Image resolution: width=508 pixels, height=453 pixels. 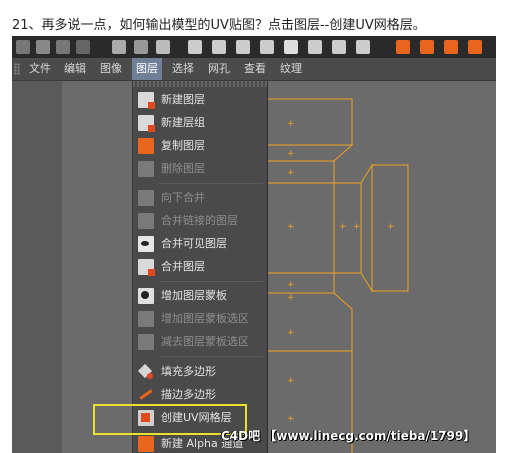 What do you see at coordinates (146, 221) in the screenshot?
I see `merge-linked-icon` at bounding box center [146, 221].